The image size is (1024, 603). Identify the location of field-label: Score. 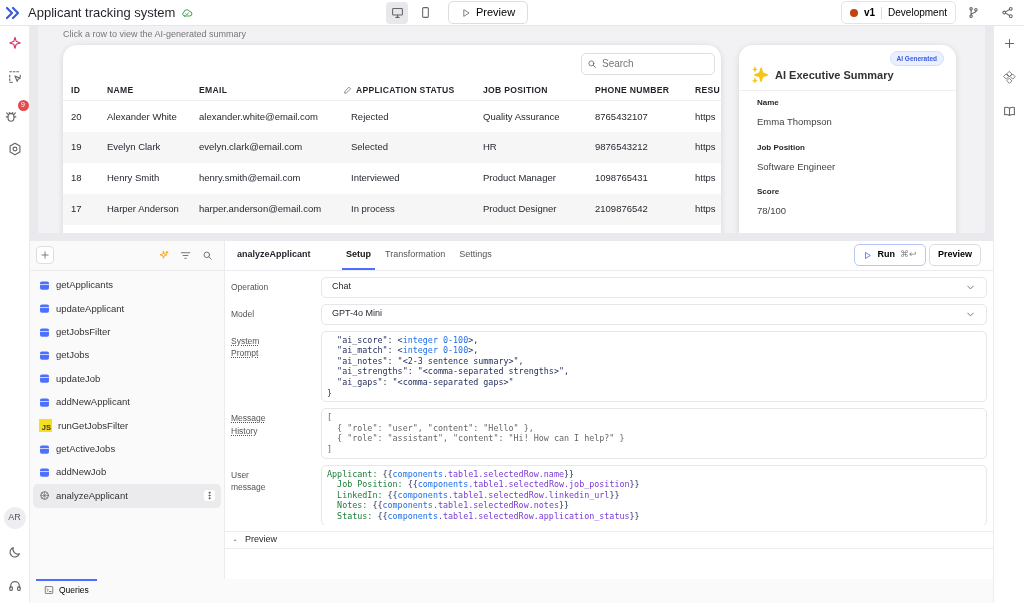
(769, 191).